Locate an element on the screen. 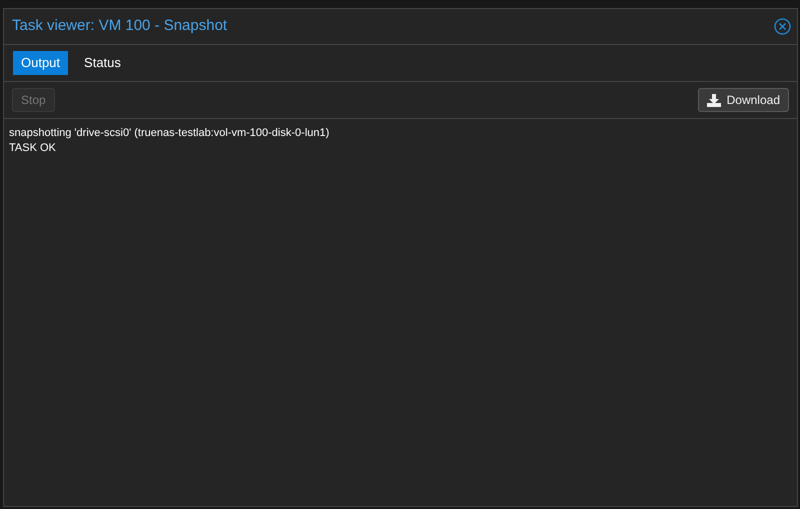 Image resolution: width=800 pixels, height=509 pixels. log-line: TASK OK is located at coordinates (33, 148).